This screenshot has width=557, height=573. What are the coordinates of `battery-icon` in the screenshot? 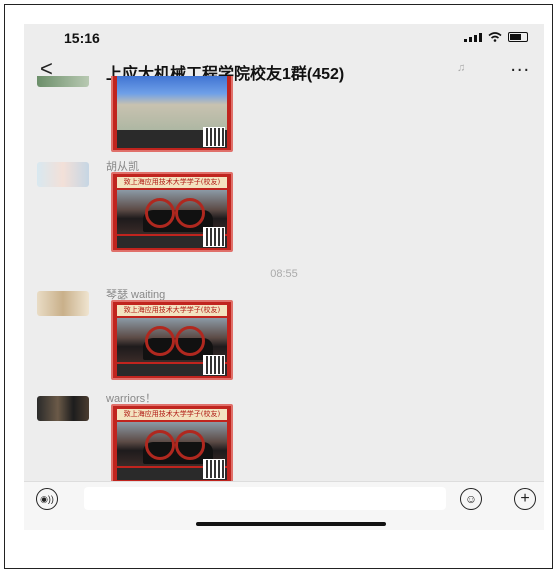 It's located at (518, 37).